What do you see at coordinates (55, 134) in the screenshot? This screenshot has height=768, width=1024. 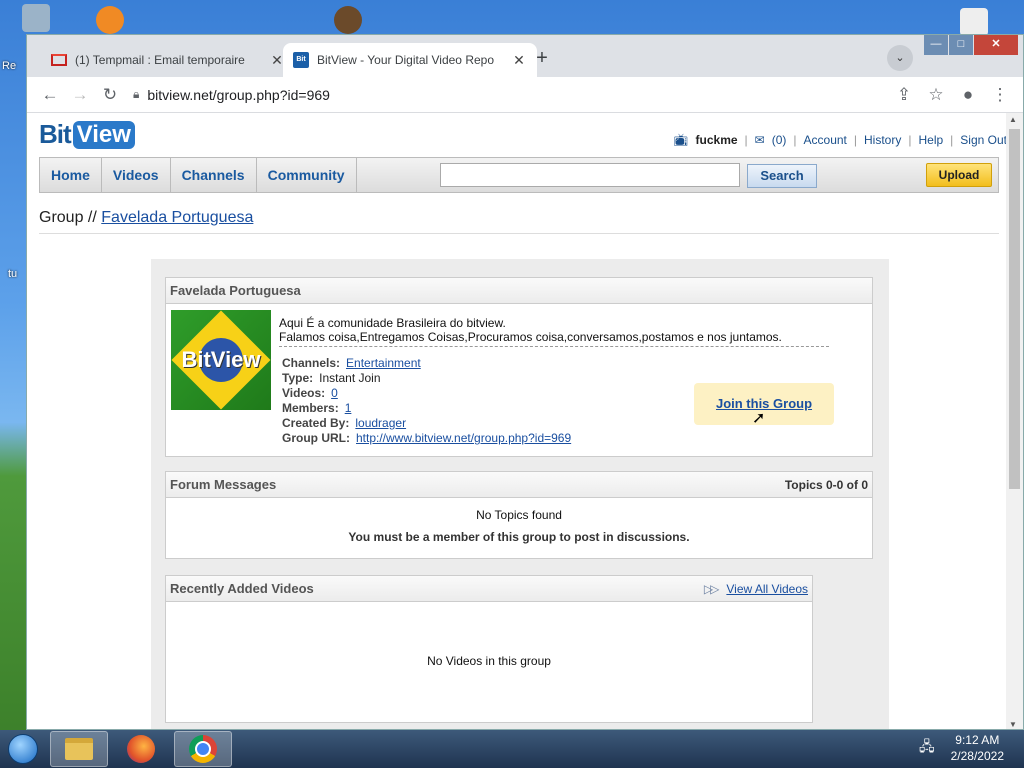 I see `logo-bit: Bit` at bounding box center [55, 134].